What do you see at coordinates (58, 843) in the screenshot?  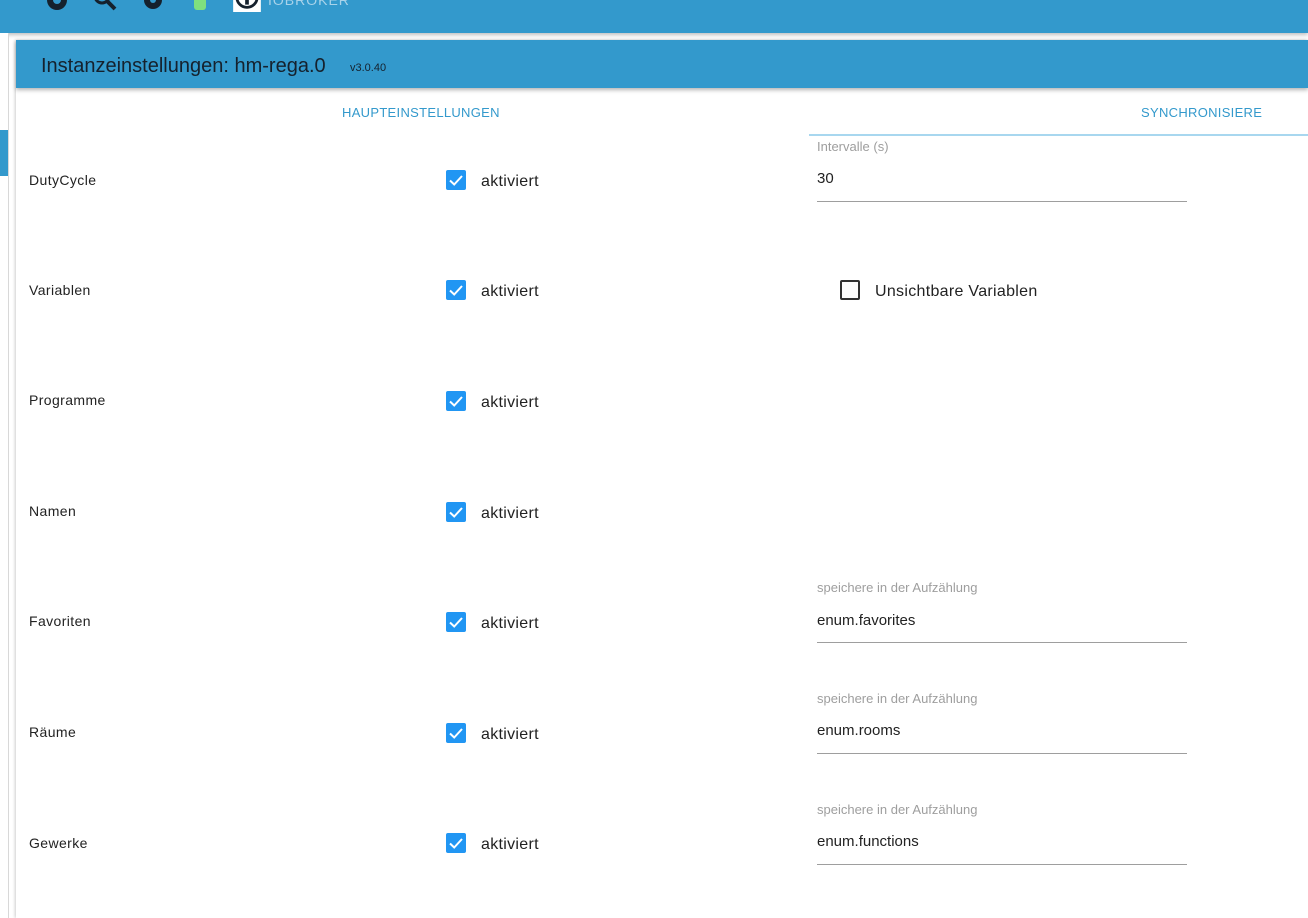 I see `label-gewerke: Gewerke` at bounding box center [58, 843].